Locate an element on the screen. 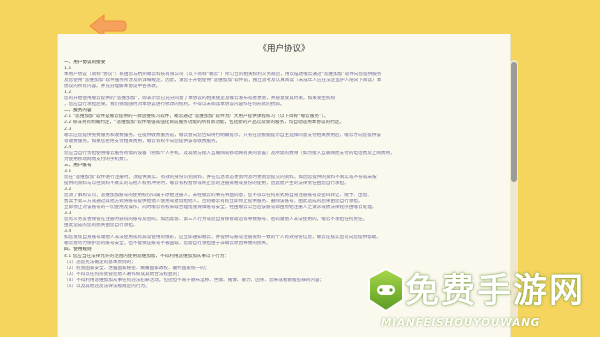  scrollbar-thumb is located at coordinates (514, 122).